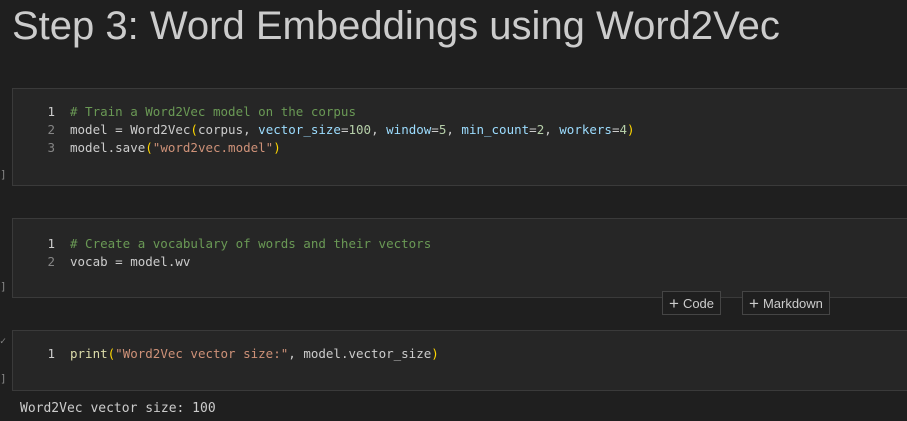 This screenshot has height=421, width=907. I want to click on code-token: model.save, so click(108, 147).